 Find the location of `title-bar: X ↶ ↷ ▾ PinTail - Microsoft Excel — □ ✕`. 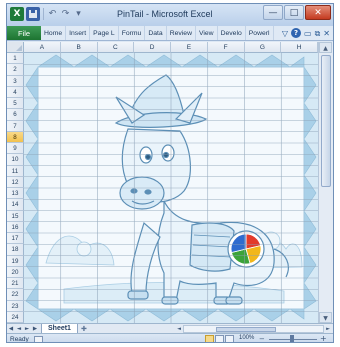

title-bar: X ↶ ↷ ▾ PinTail - Microsoft Excel — □ ✕ is located at coordinates (170, 15).